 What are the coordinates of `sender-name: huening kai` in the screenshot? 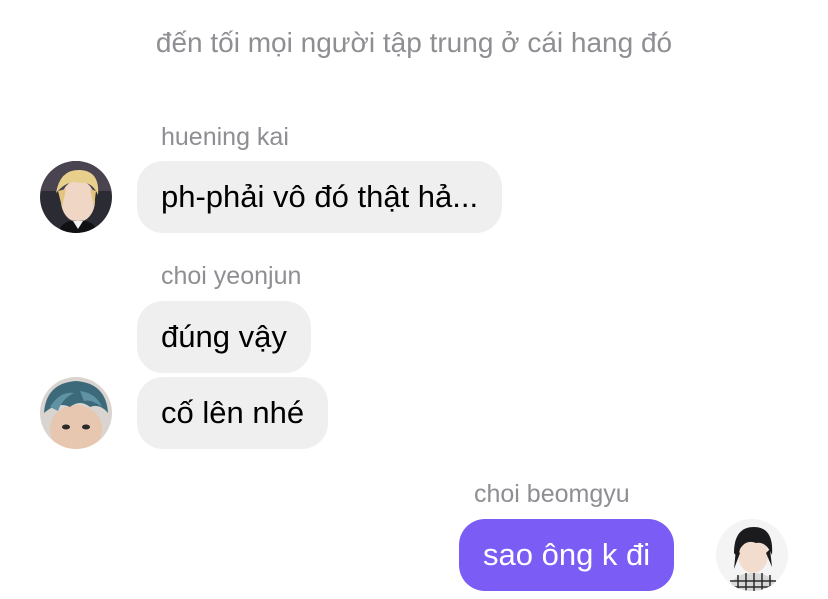 It's located at (225, 137).